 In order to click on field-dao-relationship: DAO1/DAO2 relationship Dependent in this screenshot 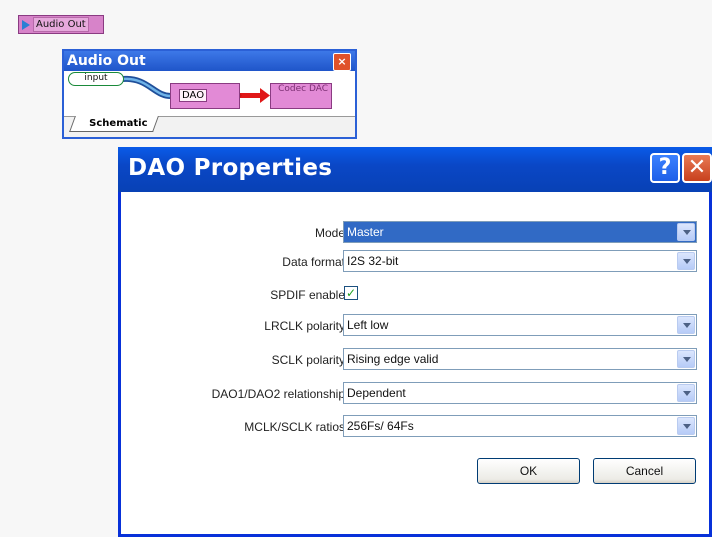, I will do `click(415, 394)`.